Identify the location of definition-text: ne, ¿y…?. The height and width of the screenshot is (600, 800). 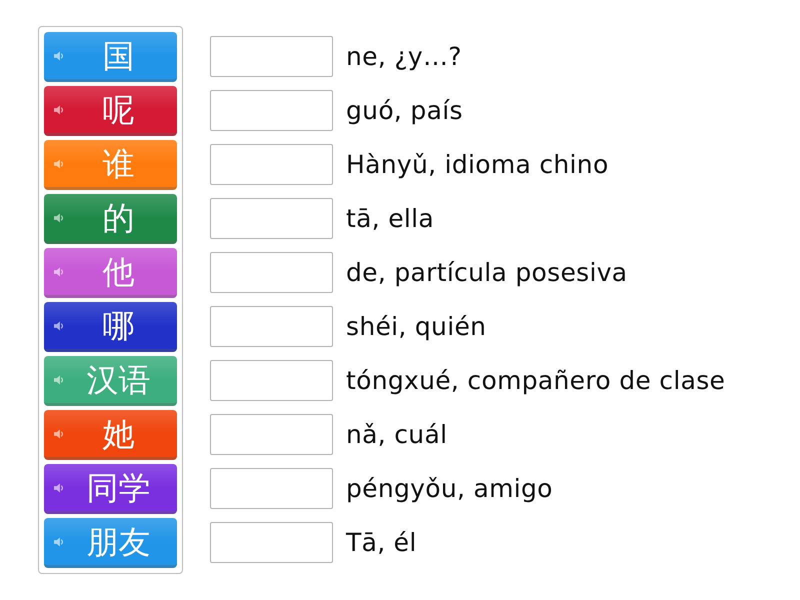
(404, 56).